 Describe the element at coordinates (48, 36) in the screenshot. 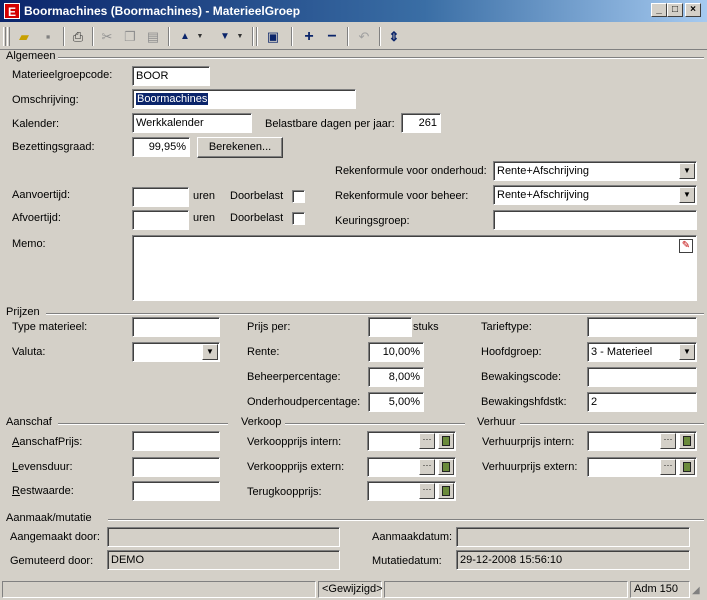

I see `save-icon: ▪` at that location.